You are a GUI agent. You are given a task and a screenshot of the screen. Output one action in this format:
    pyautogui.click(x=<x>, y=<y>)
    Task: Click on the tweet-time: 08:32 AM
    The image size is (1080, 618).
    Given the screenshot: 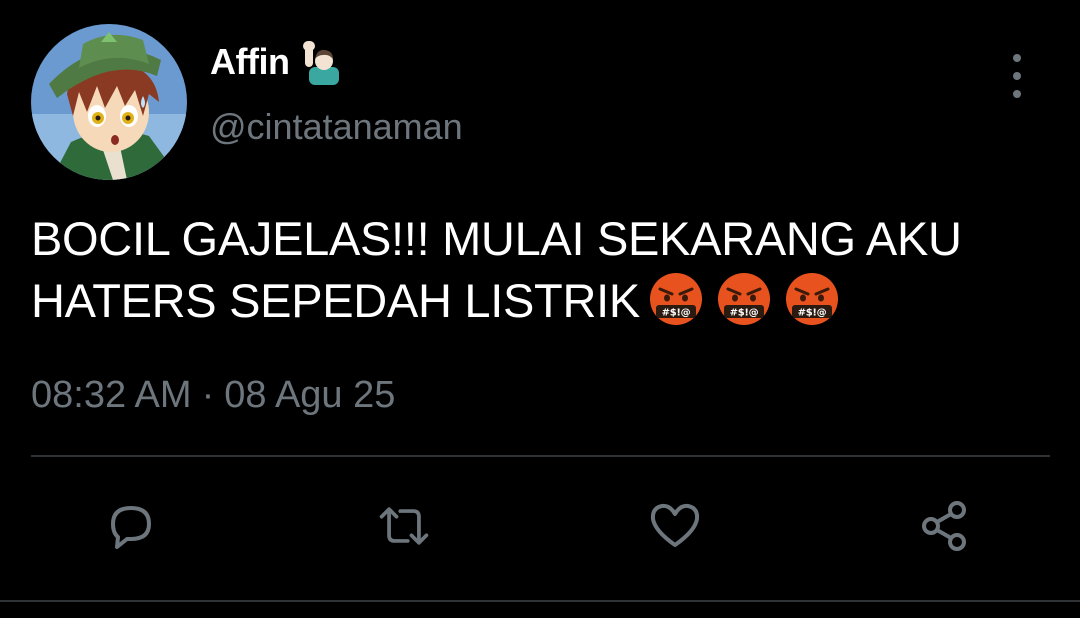 What is the action you would take?
    pyautogui.click(x=111, y=395)
    